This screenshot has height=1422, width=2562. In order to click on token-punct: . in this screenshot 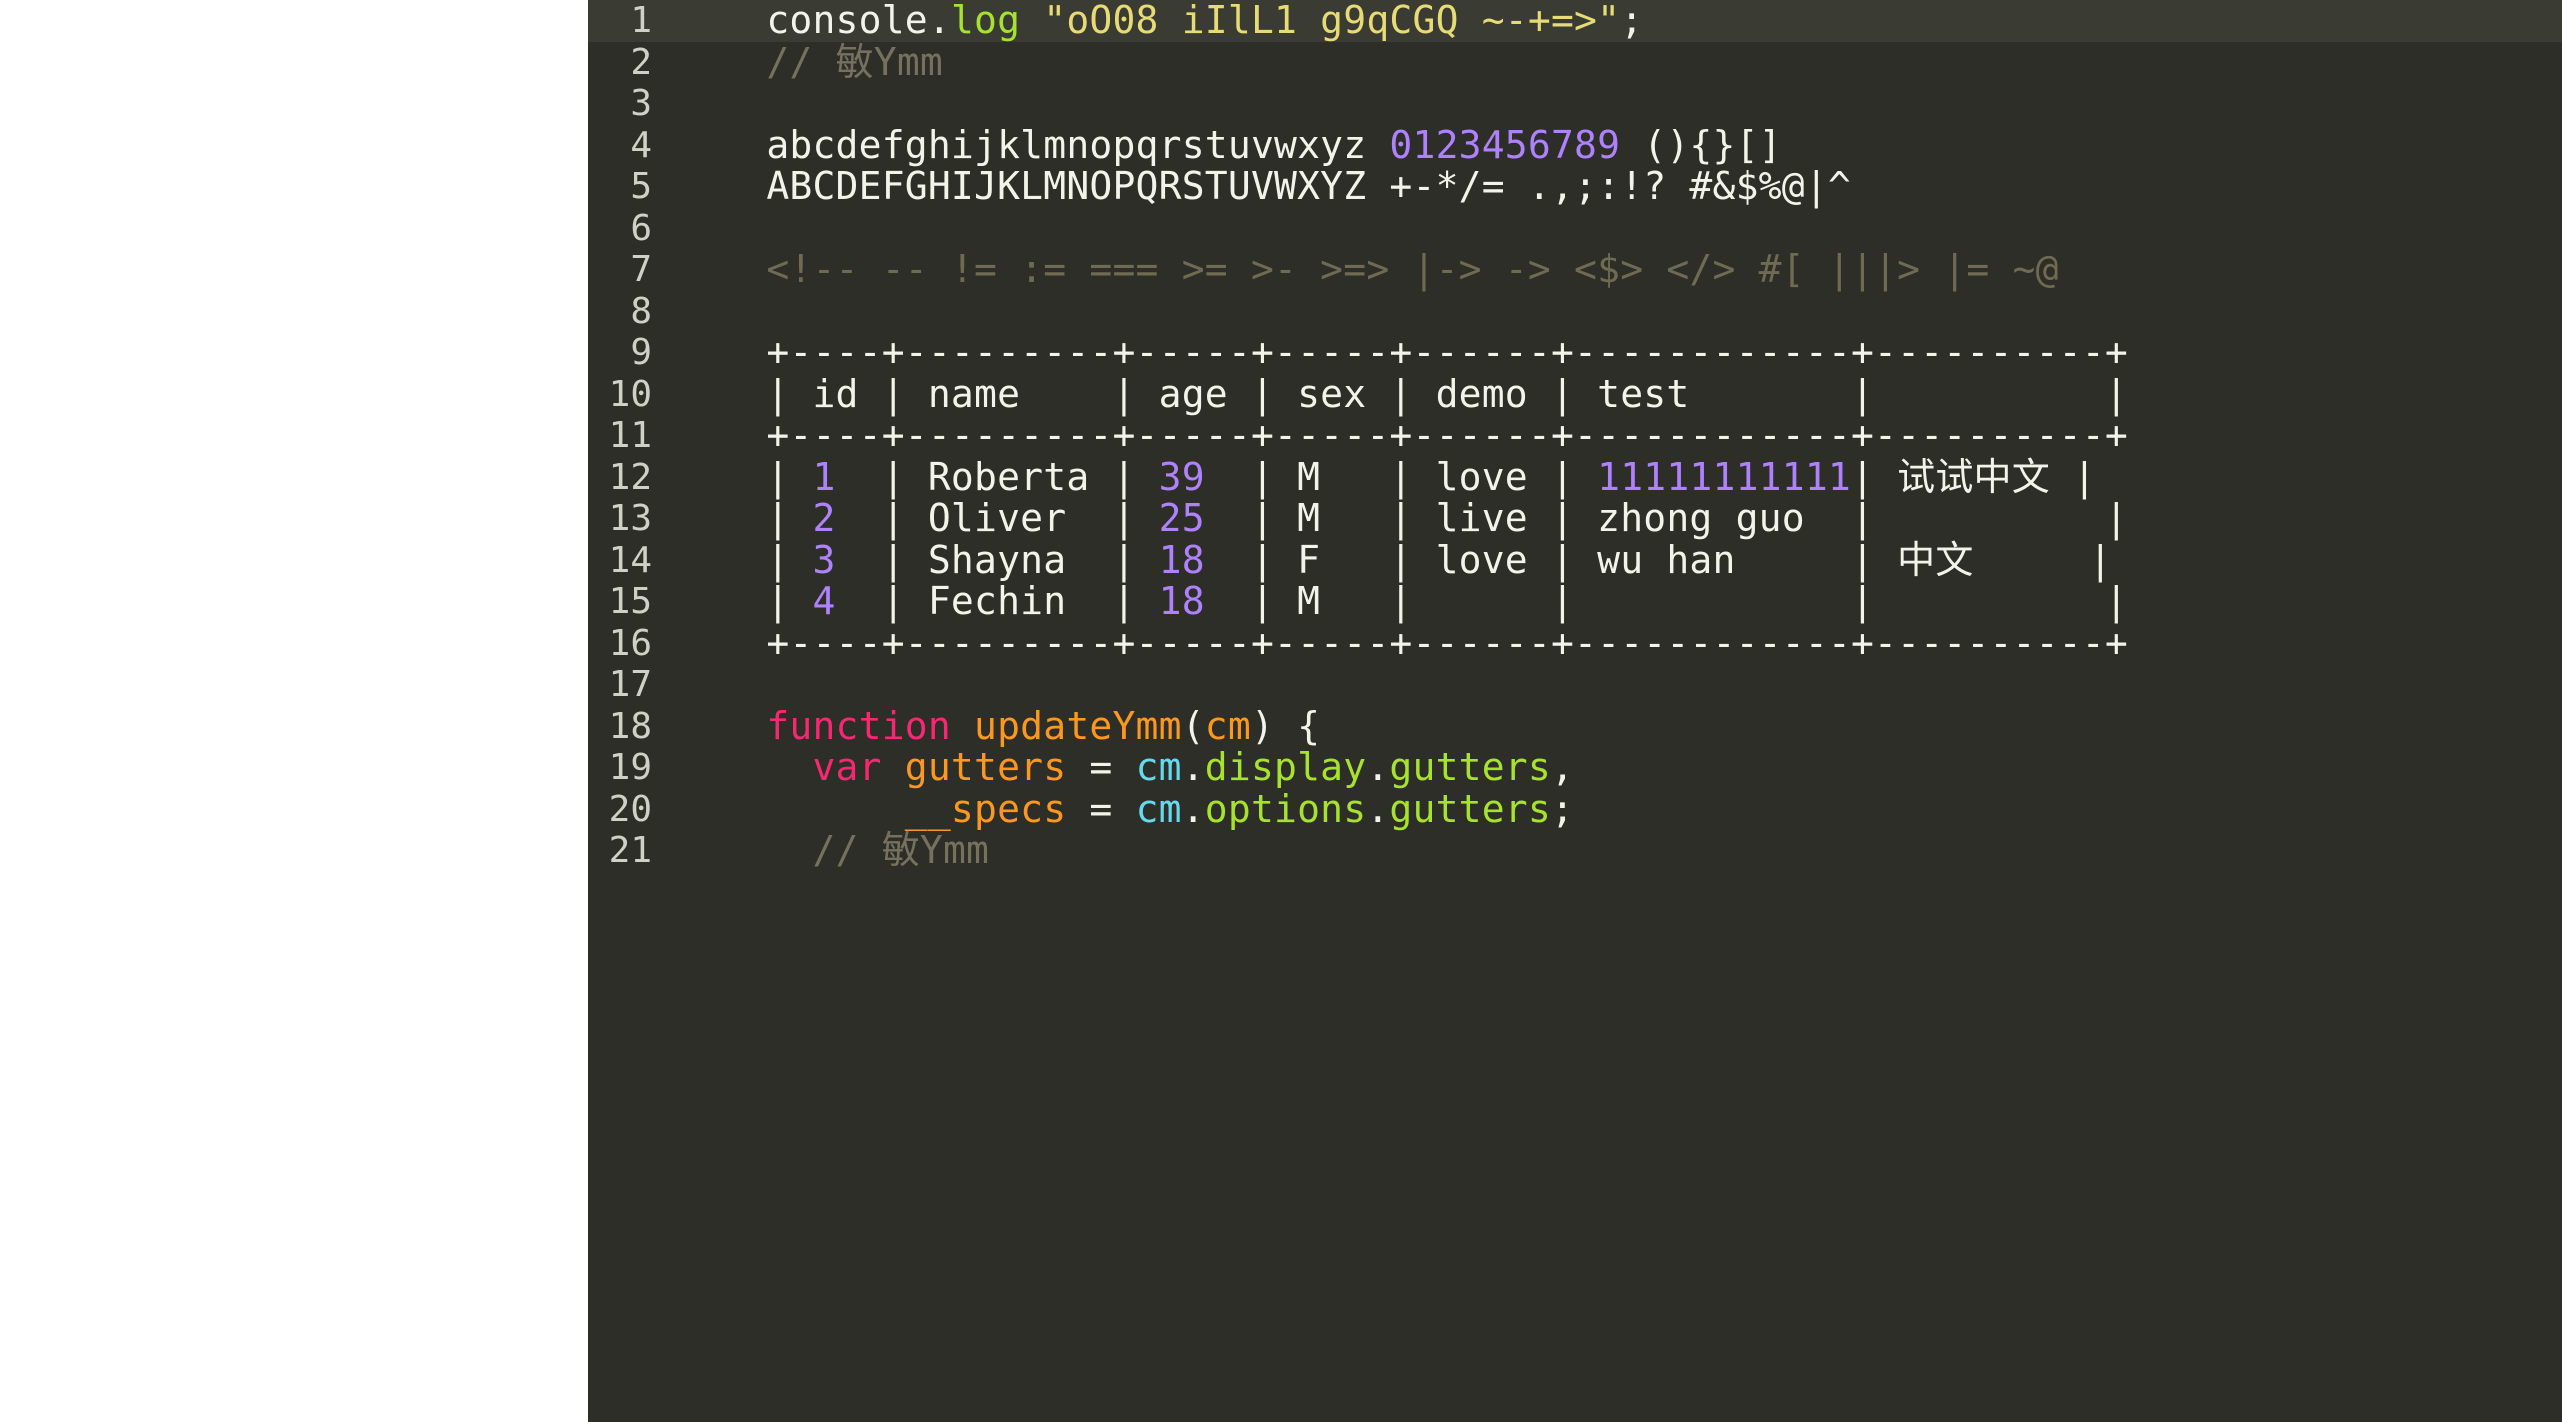, I will do `click(1378, 767)`.